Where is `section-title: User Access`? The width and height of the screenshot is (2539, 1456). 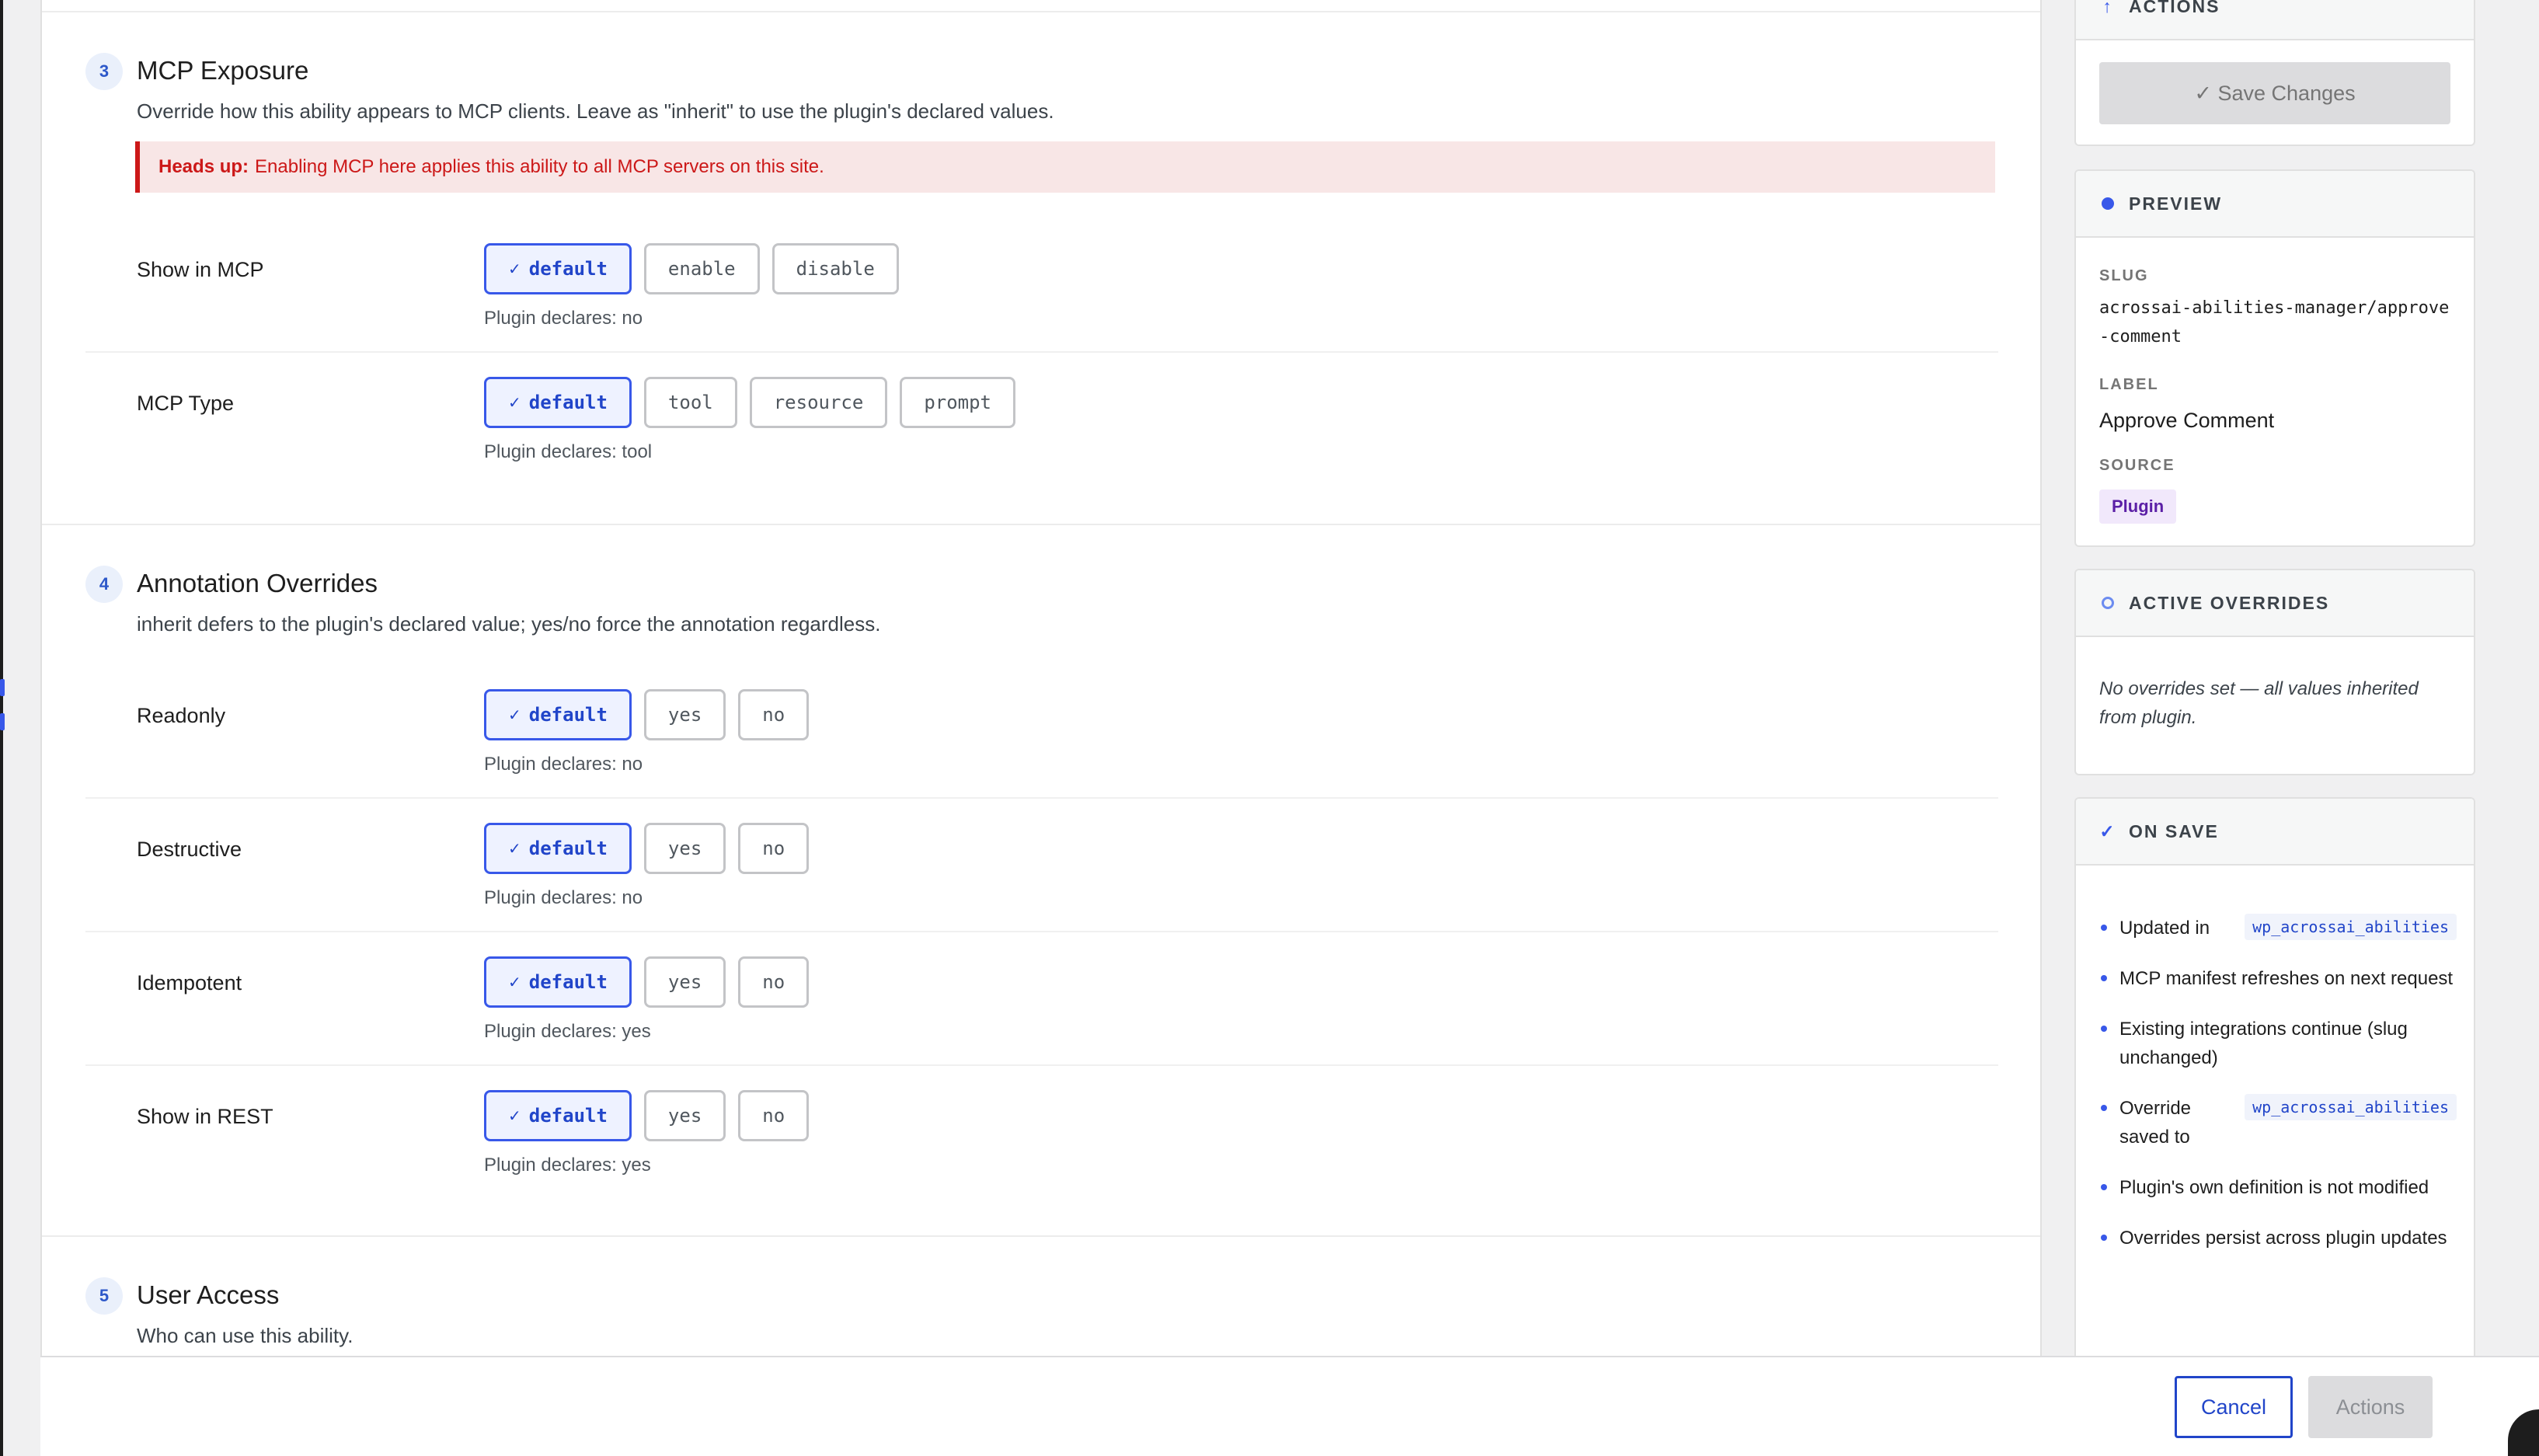 section-title: User Access is located at coordinates (208, 1295).